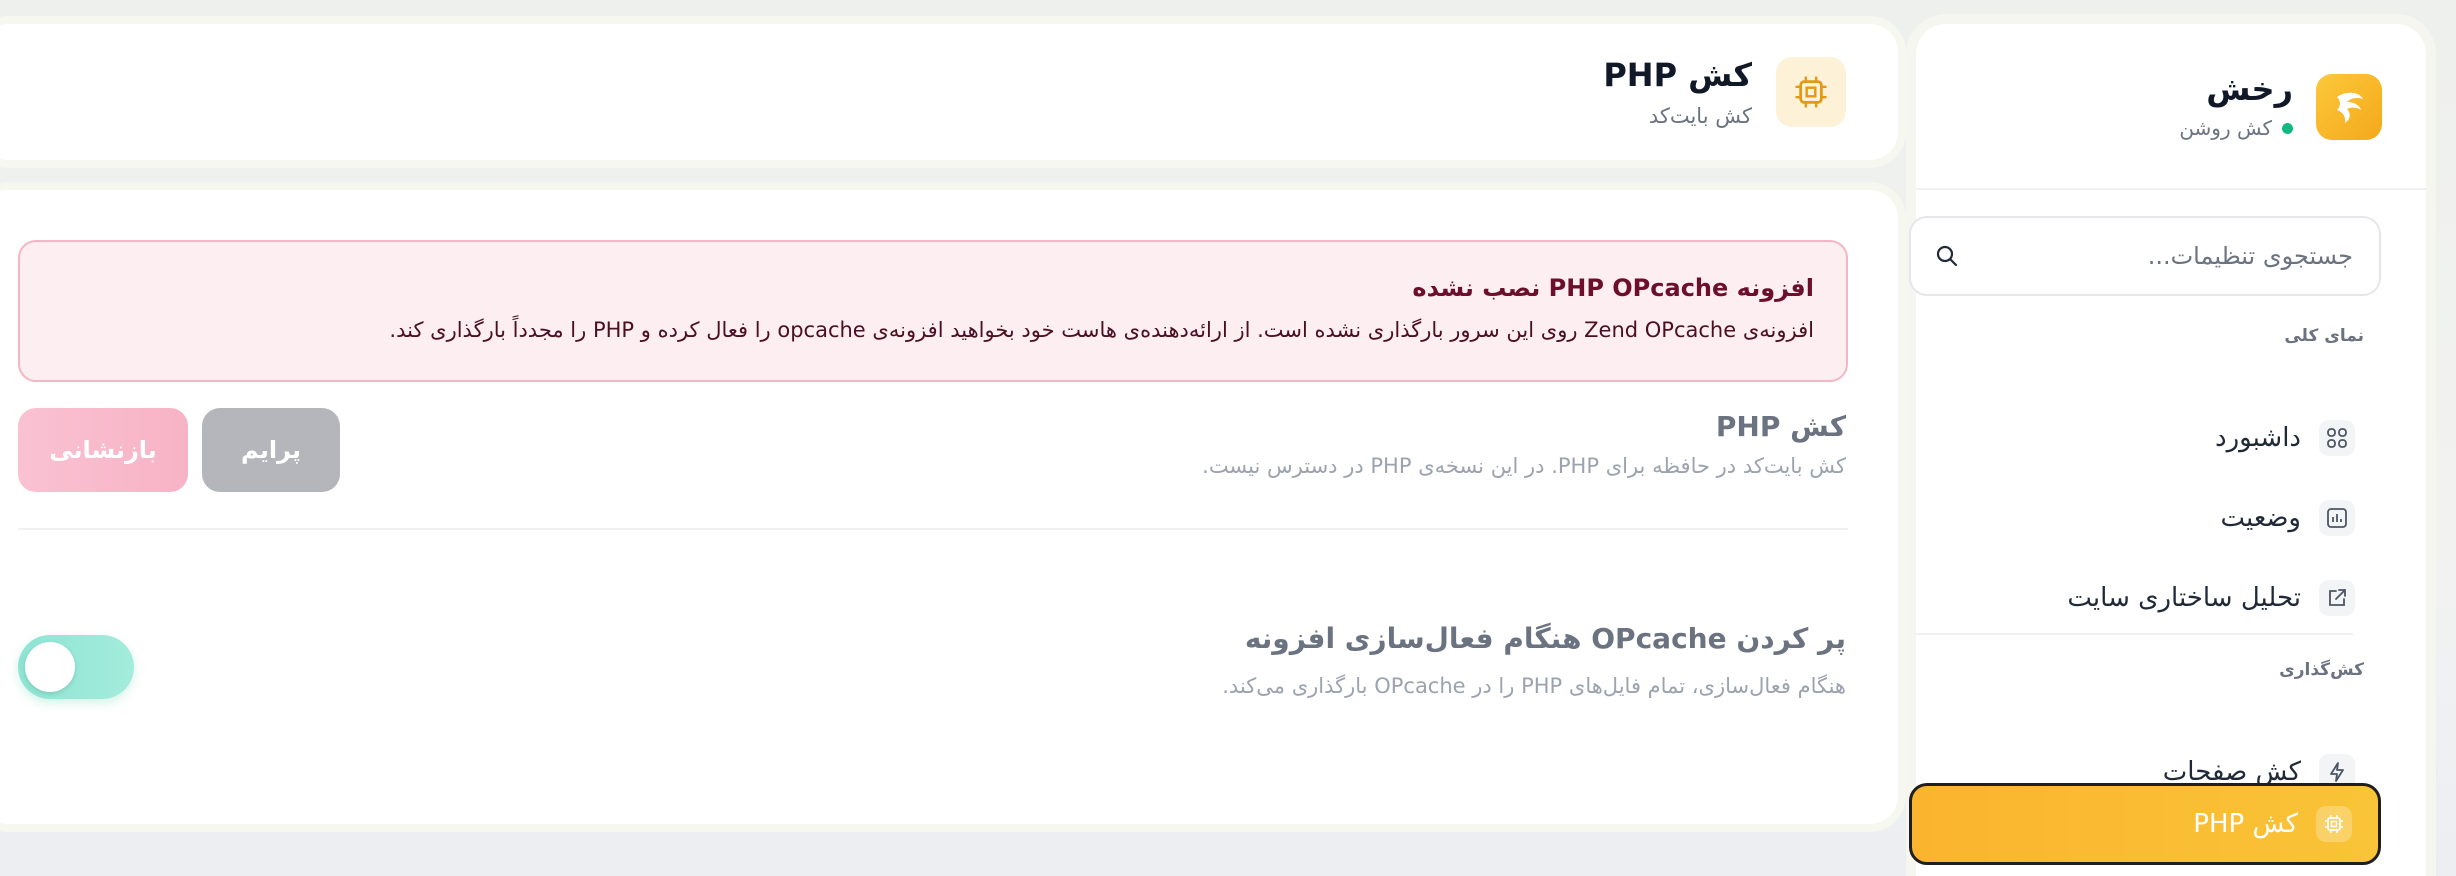 This screenshot has height=876, width=2456. Describe the element at coordinates (1677, 75) in the screenshot. I see `page-title: کش PHP` at that location.